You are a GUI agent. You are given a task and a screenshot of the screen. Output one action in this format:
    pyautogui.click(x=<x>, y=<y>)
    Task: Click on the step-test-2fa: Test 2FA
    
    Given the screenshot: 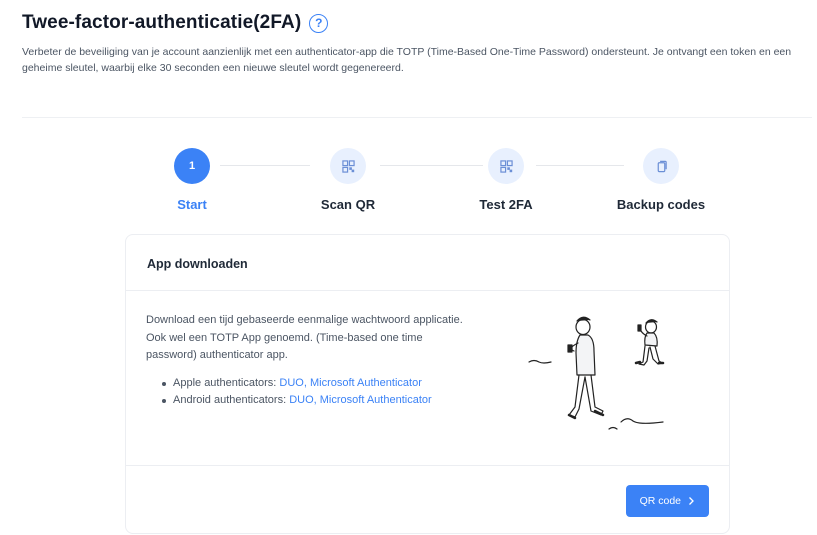 What is the action you would take?
    pyautogui.click(x=506, y=180)
    